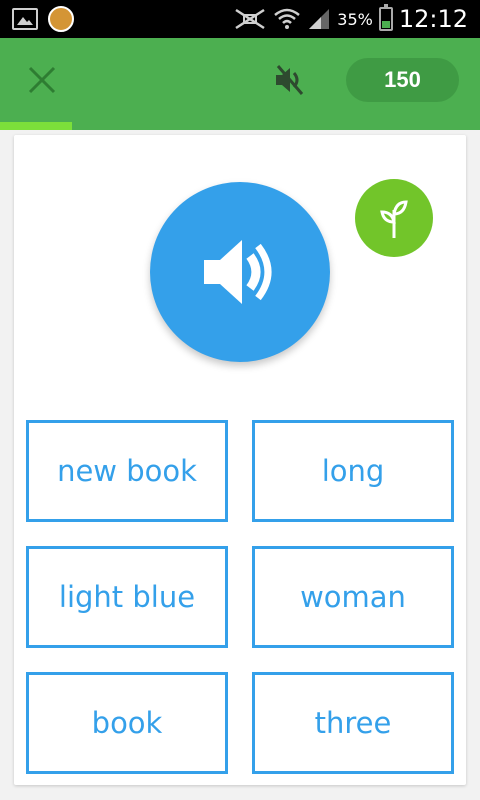 The width and height of the screenshot is (480, 800). I want to click on sprout-icon, so click(394, 219).